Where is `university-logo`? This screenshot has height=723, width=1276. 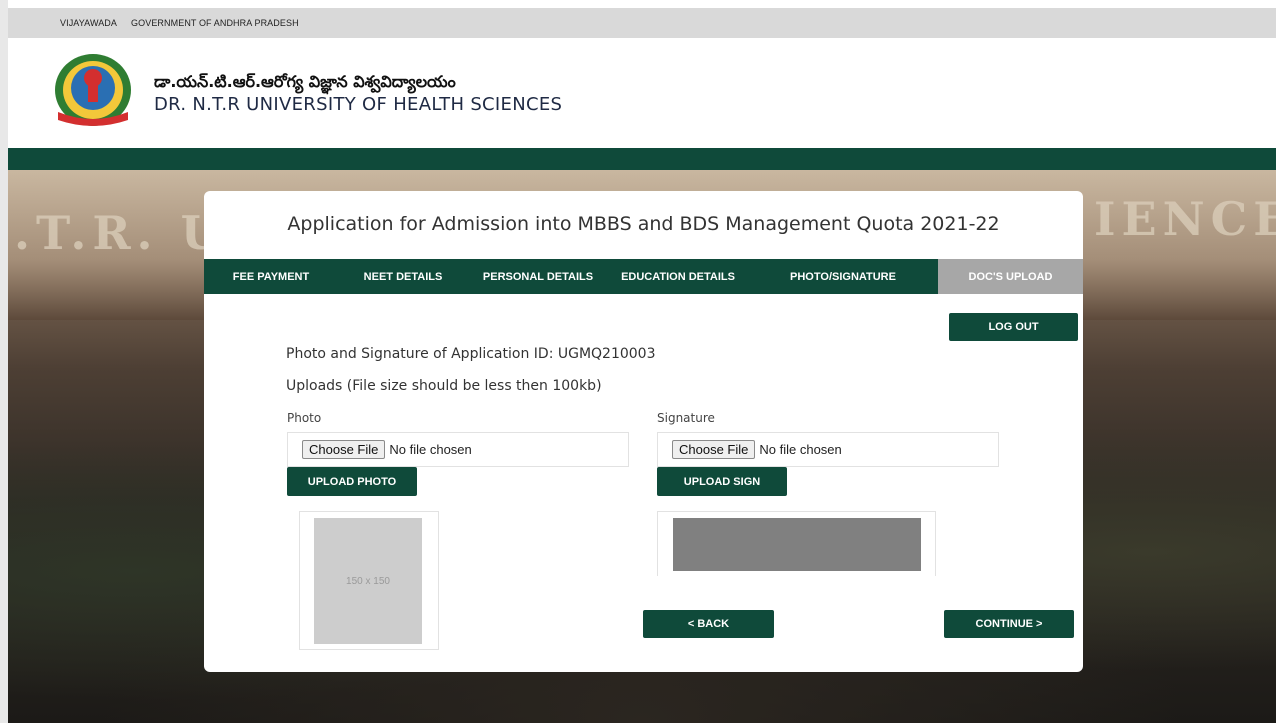 university-logo is located at coordinates (93, 90).